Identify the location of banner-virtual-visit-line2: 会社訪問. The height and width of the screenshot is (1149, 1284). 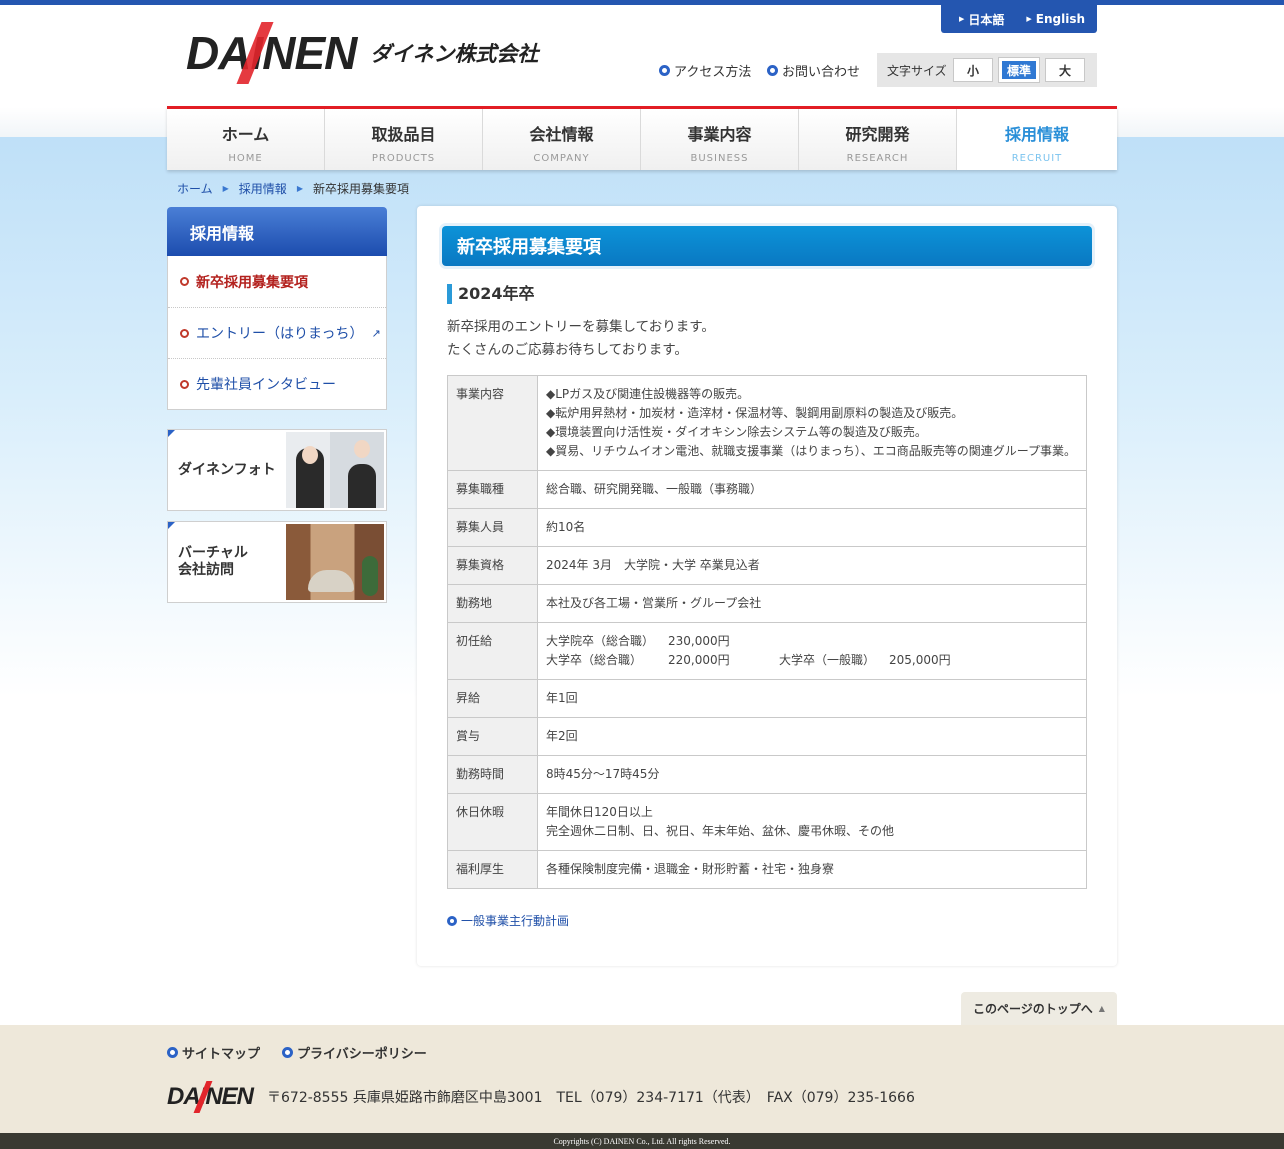
(206, 570).